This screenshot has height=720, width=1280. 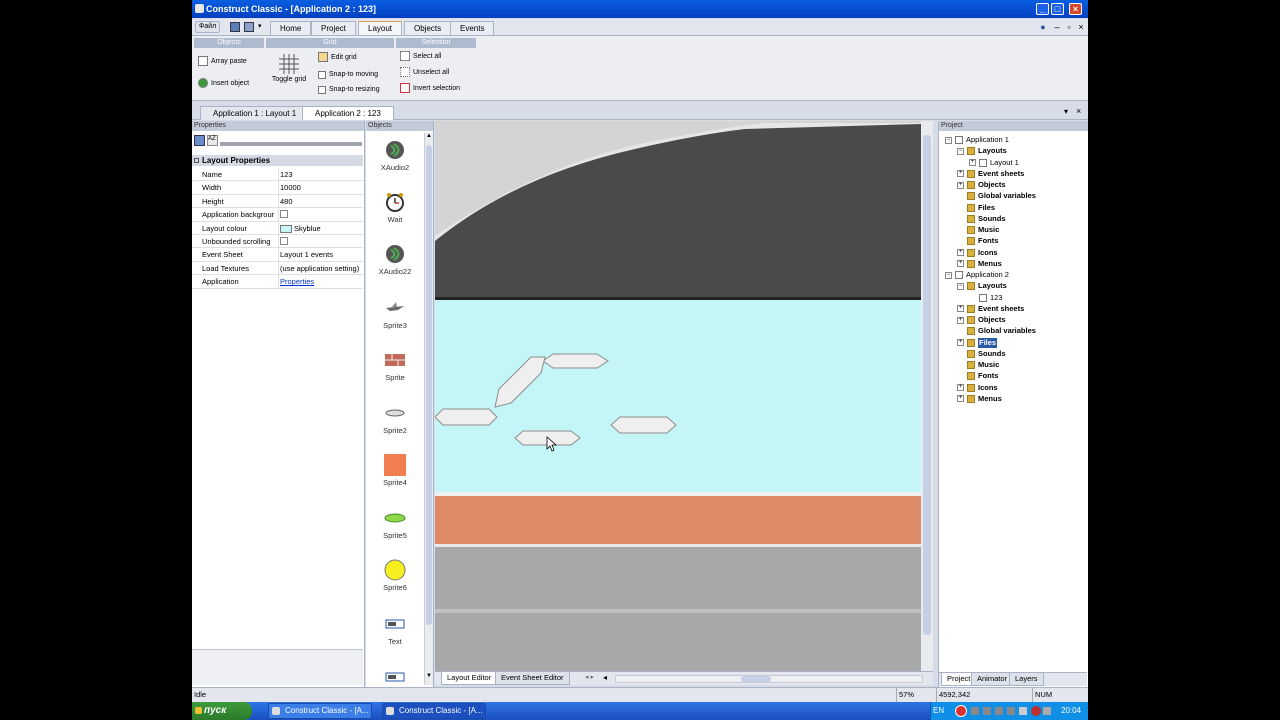 What do you see at coordinates (1042, 9) in the screenshot?
I see `minimize-icon: _` at bounding box center [1042, 9].